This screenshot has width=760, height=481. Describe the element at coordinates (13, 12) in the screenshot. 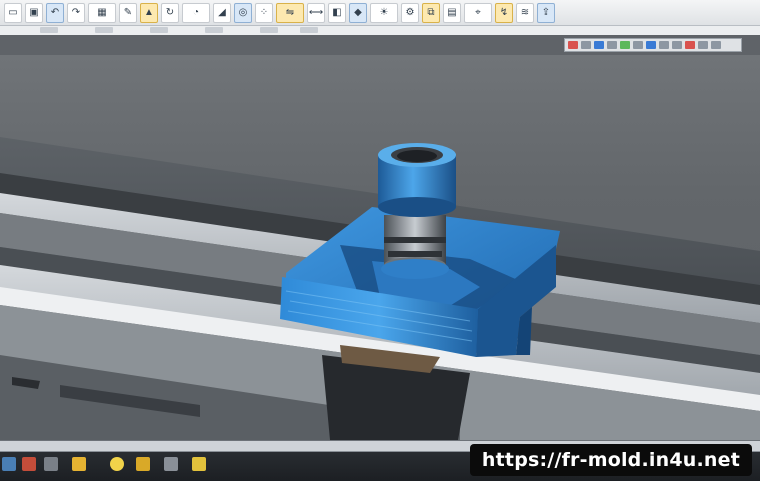

I see `file-icon: ▭` at that location.